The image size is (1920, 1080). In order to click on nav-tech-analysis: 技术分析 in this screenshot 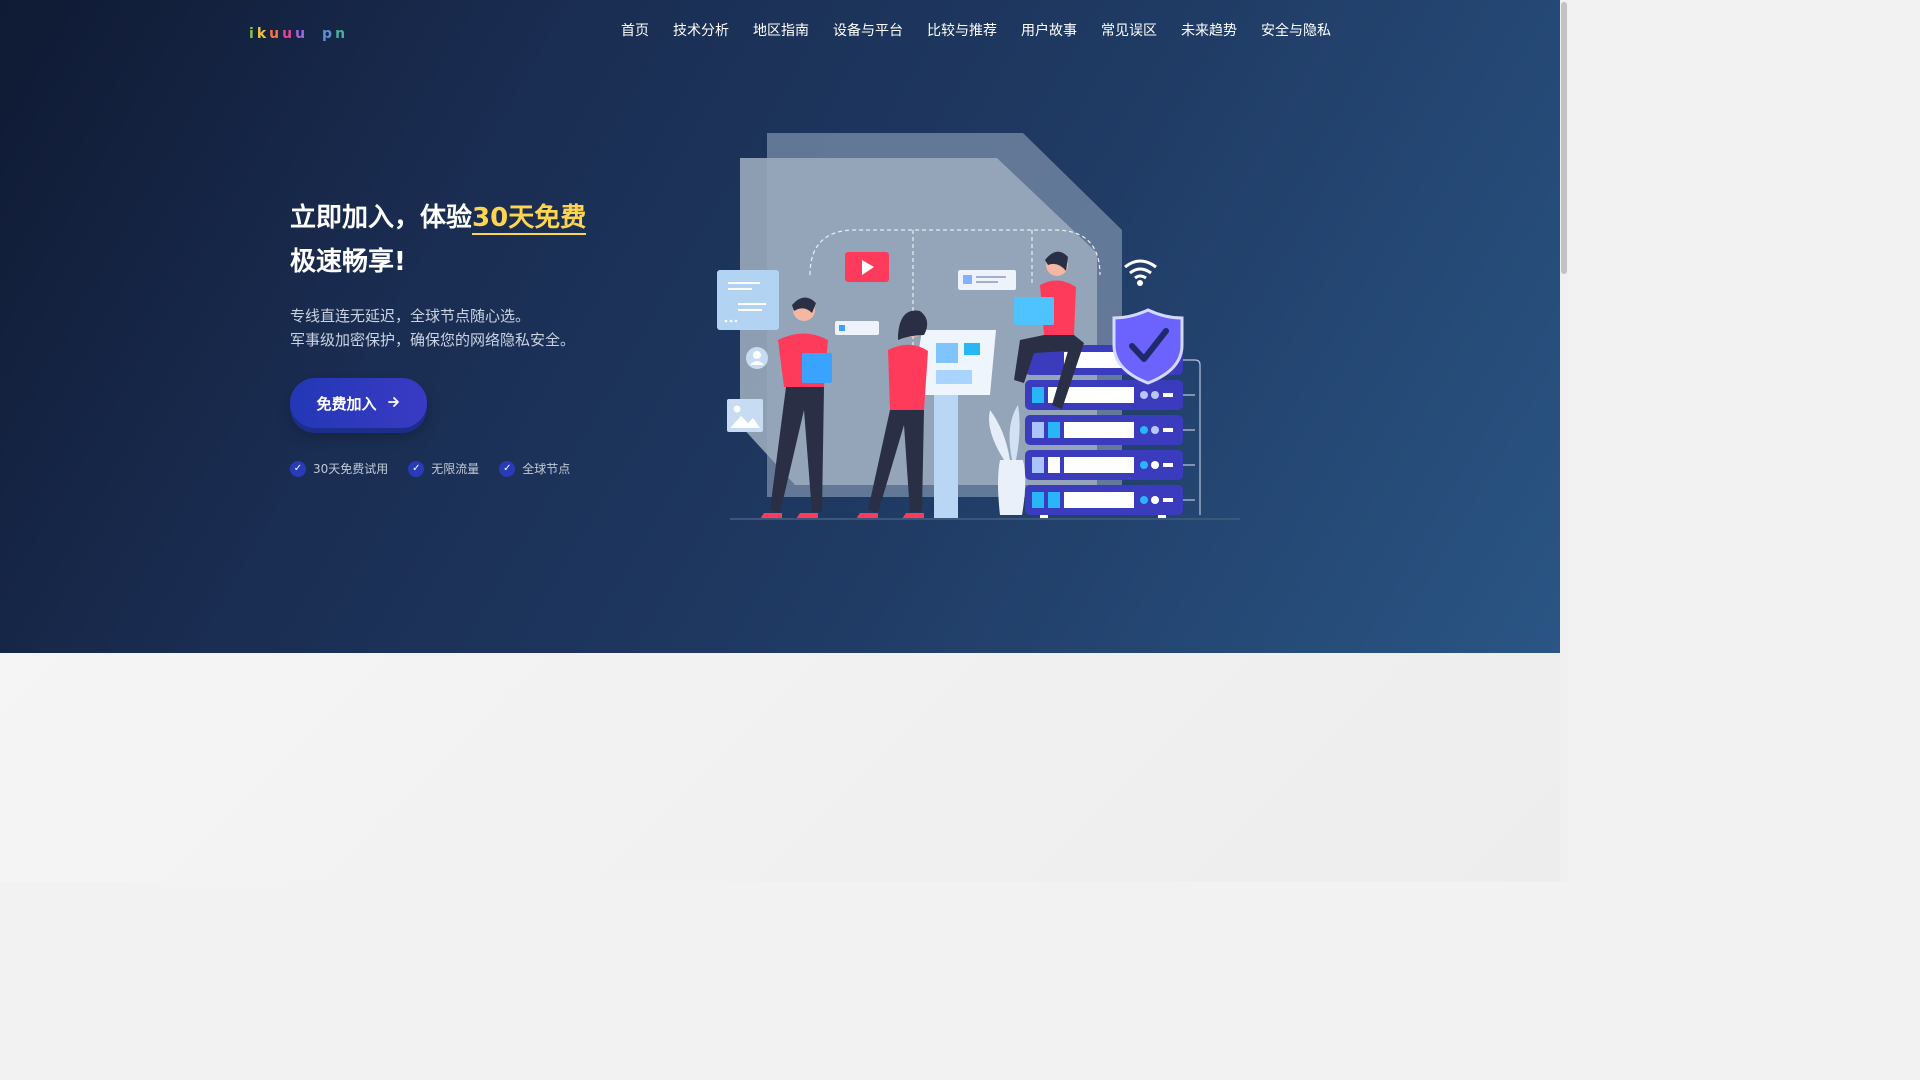, I will do `click(701, 31)`.